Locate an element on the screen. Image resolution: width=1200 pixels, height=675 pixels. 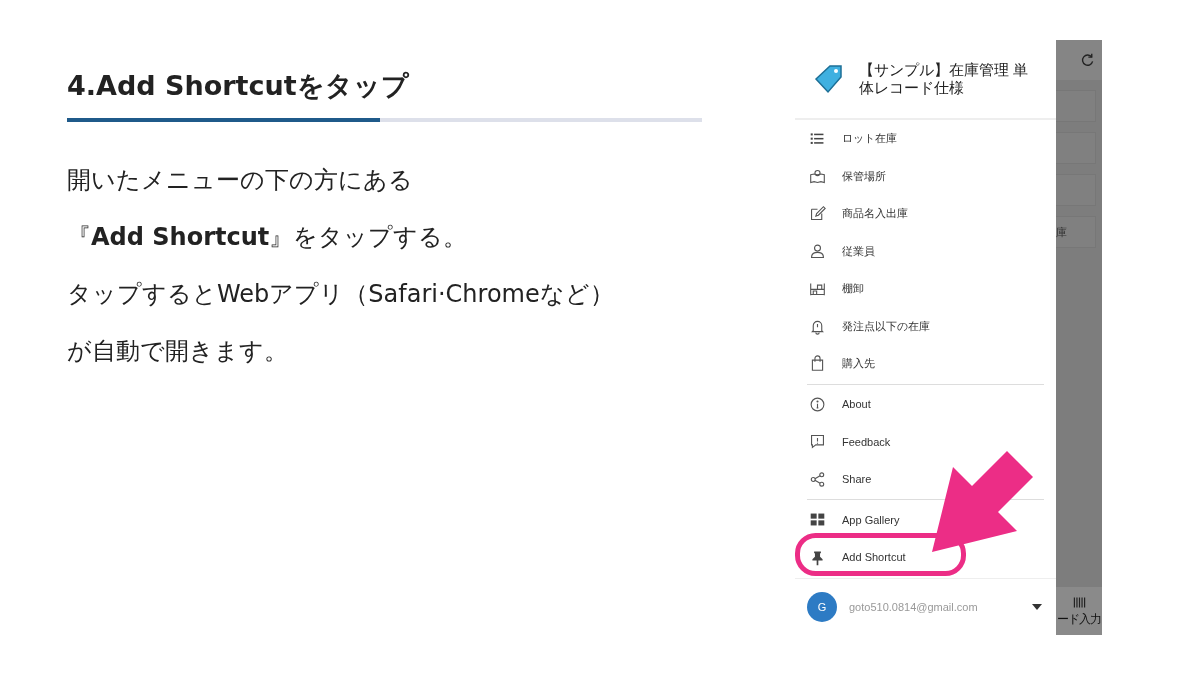
shelf-icon is located at coordinates (817, 289).